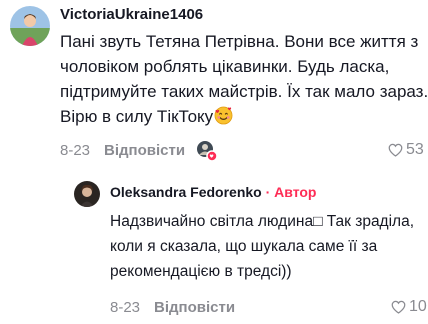  Describe the element at coordinates (194, 307) in the screenshot. I see `reply-reply-button: Відповісти` at that location.